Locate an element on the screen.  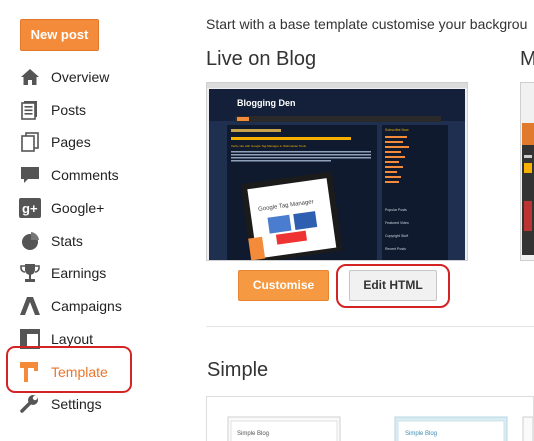
sidebar-item-pages: Pages is located at coordinates (103, 142).